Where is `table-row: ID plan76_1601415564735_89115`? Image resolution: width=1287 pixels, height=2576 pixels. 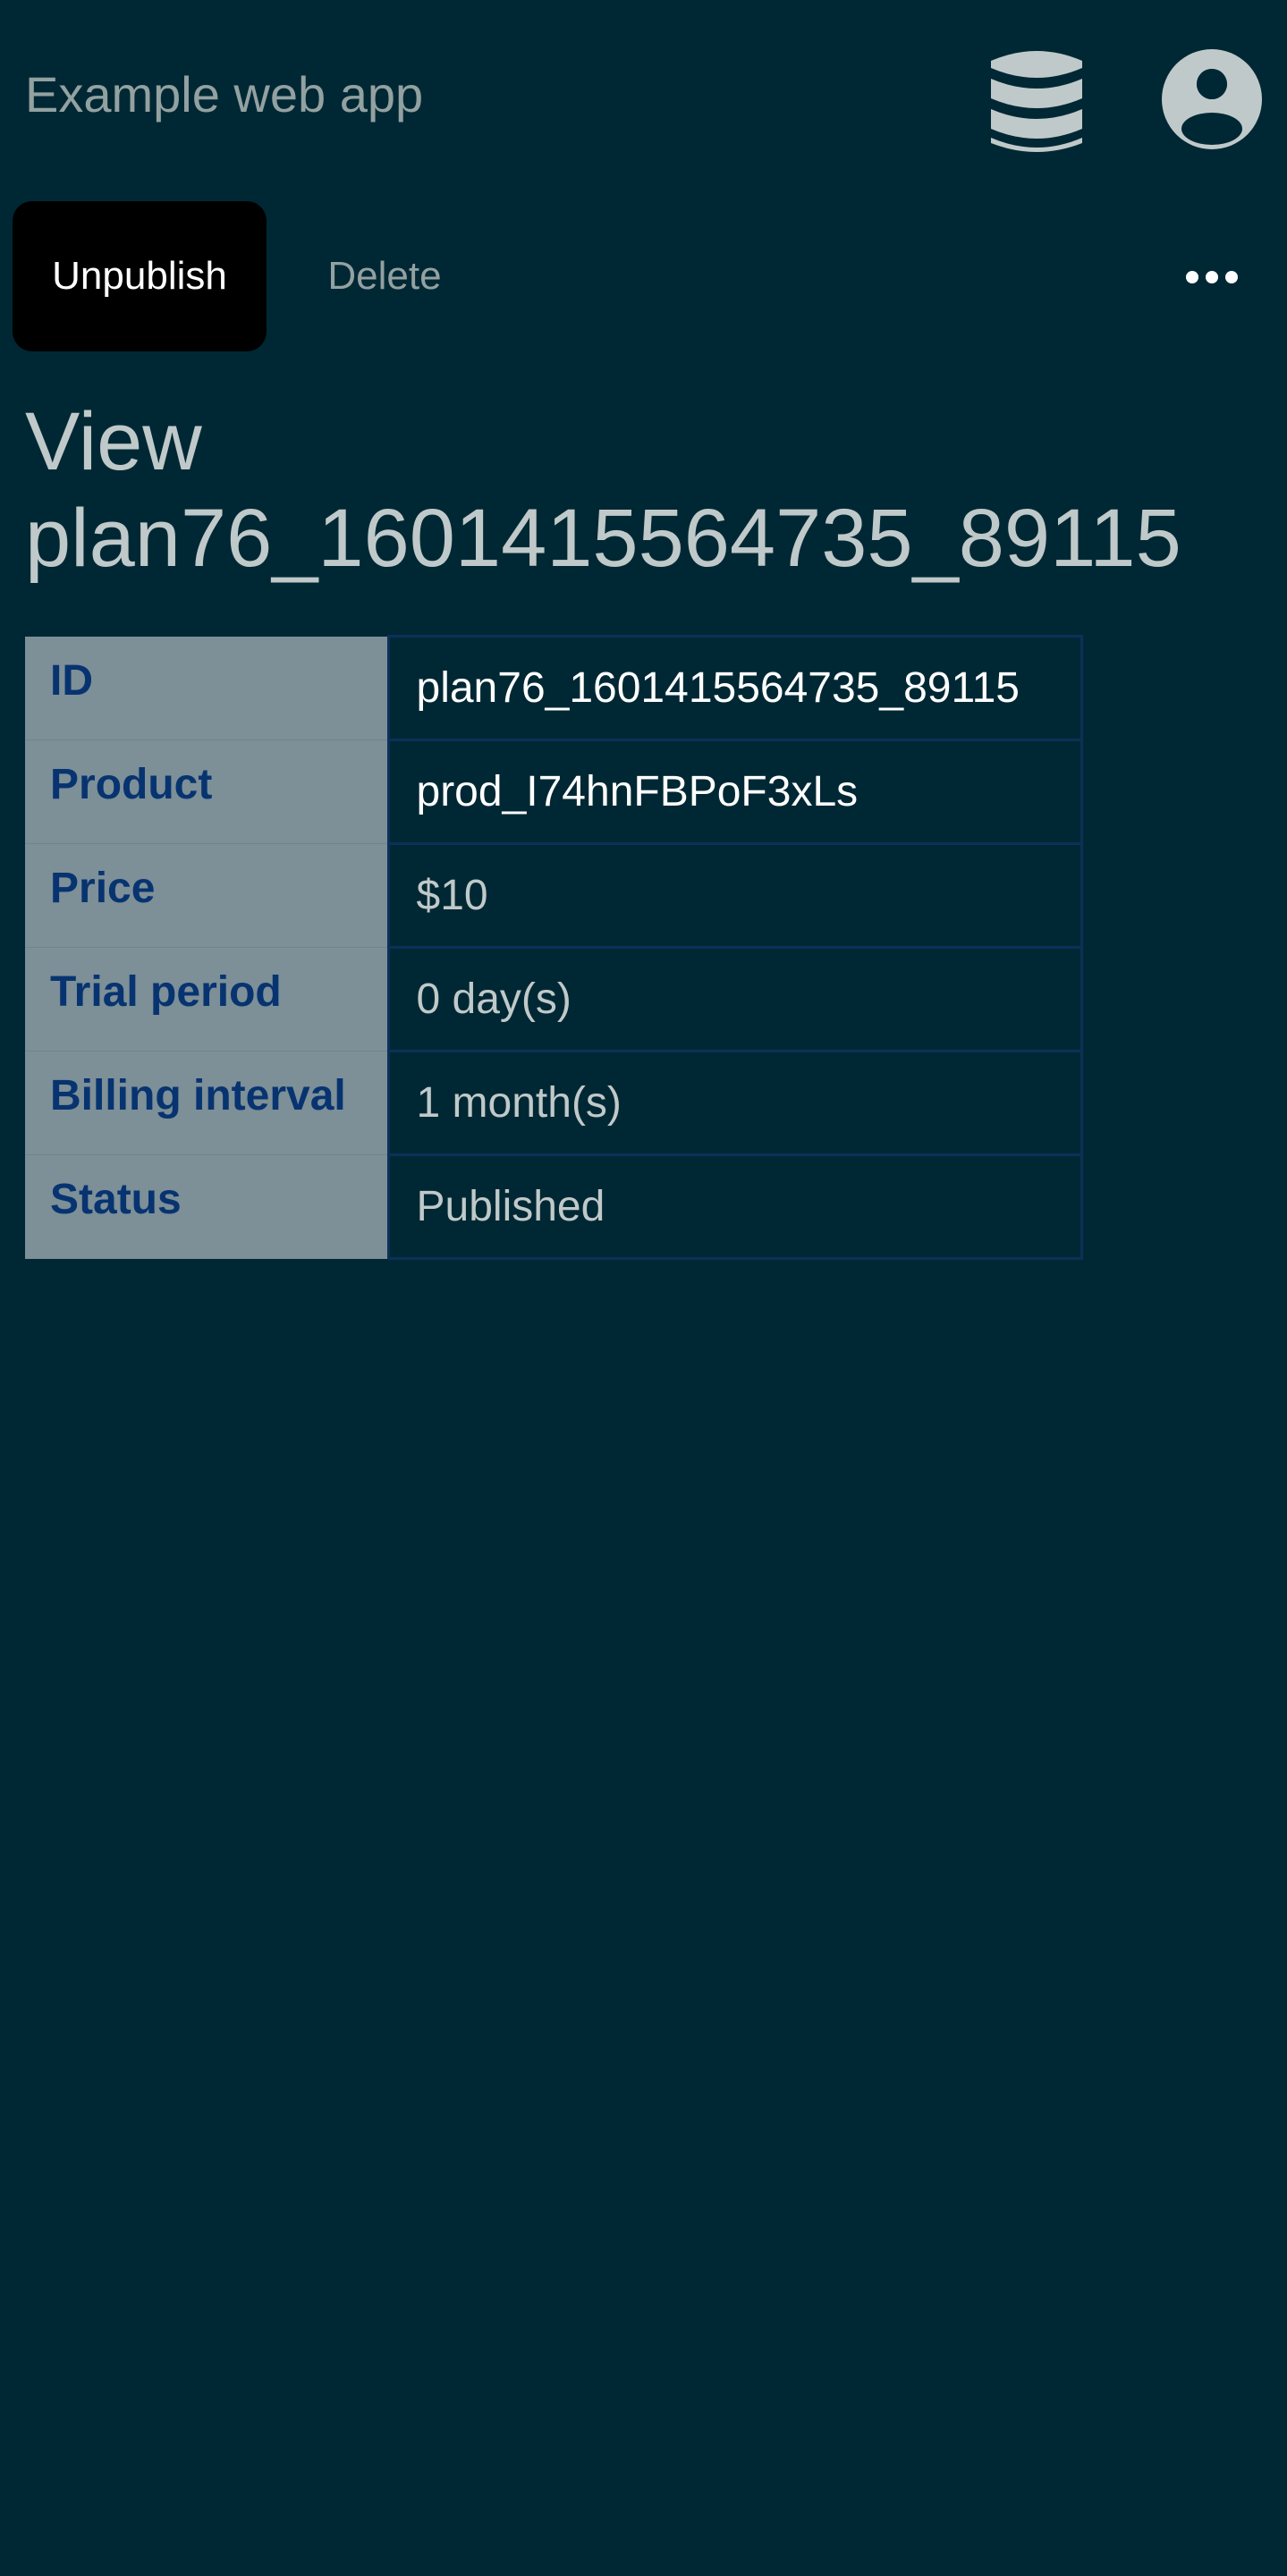
table-row: ID plan76_1601415564735_89115 is located at coordinates (554, 688).